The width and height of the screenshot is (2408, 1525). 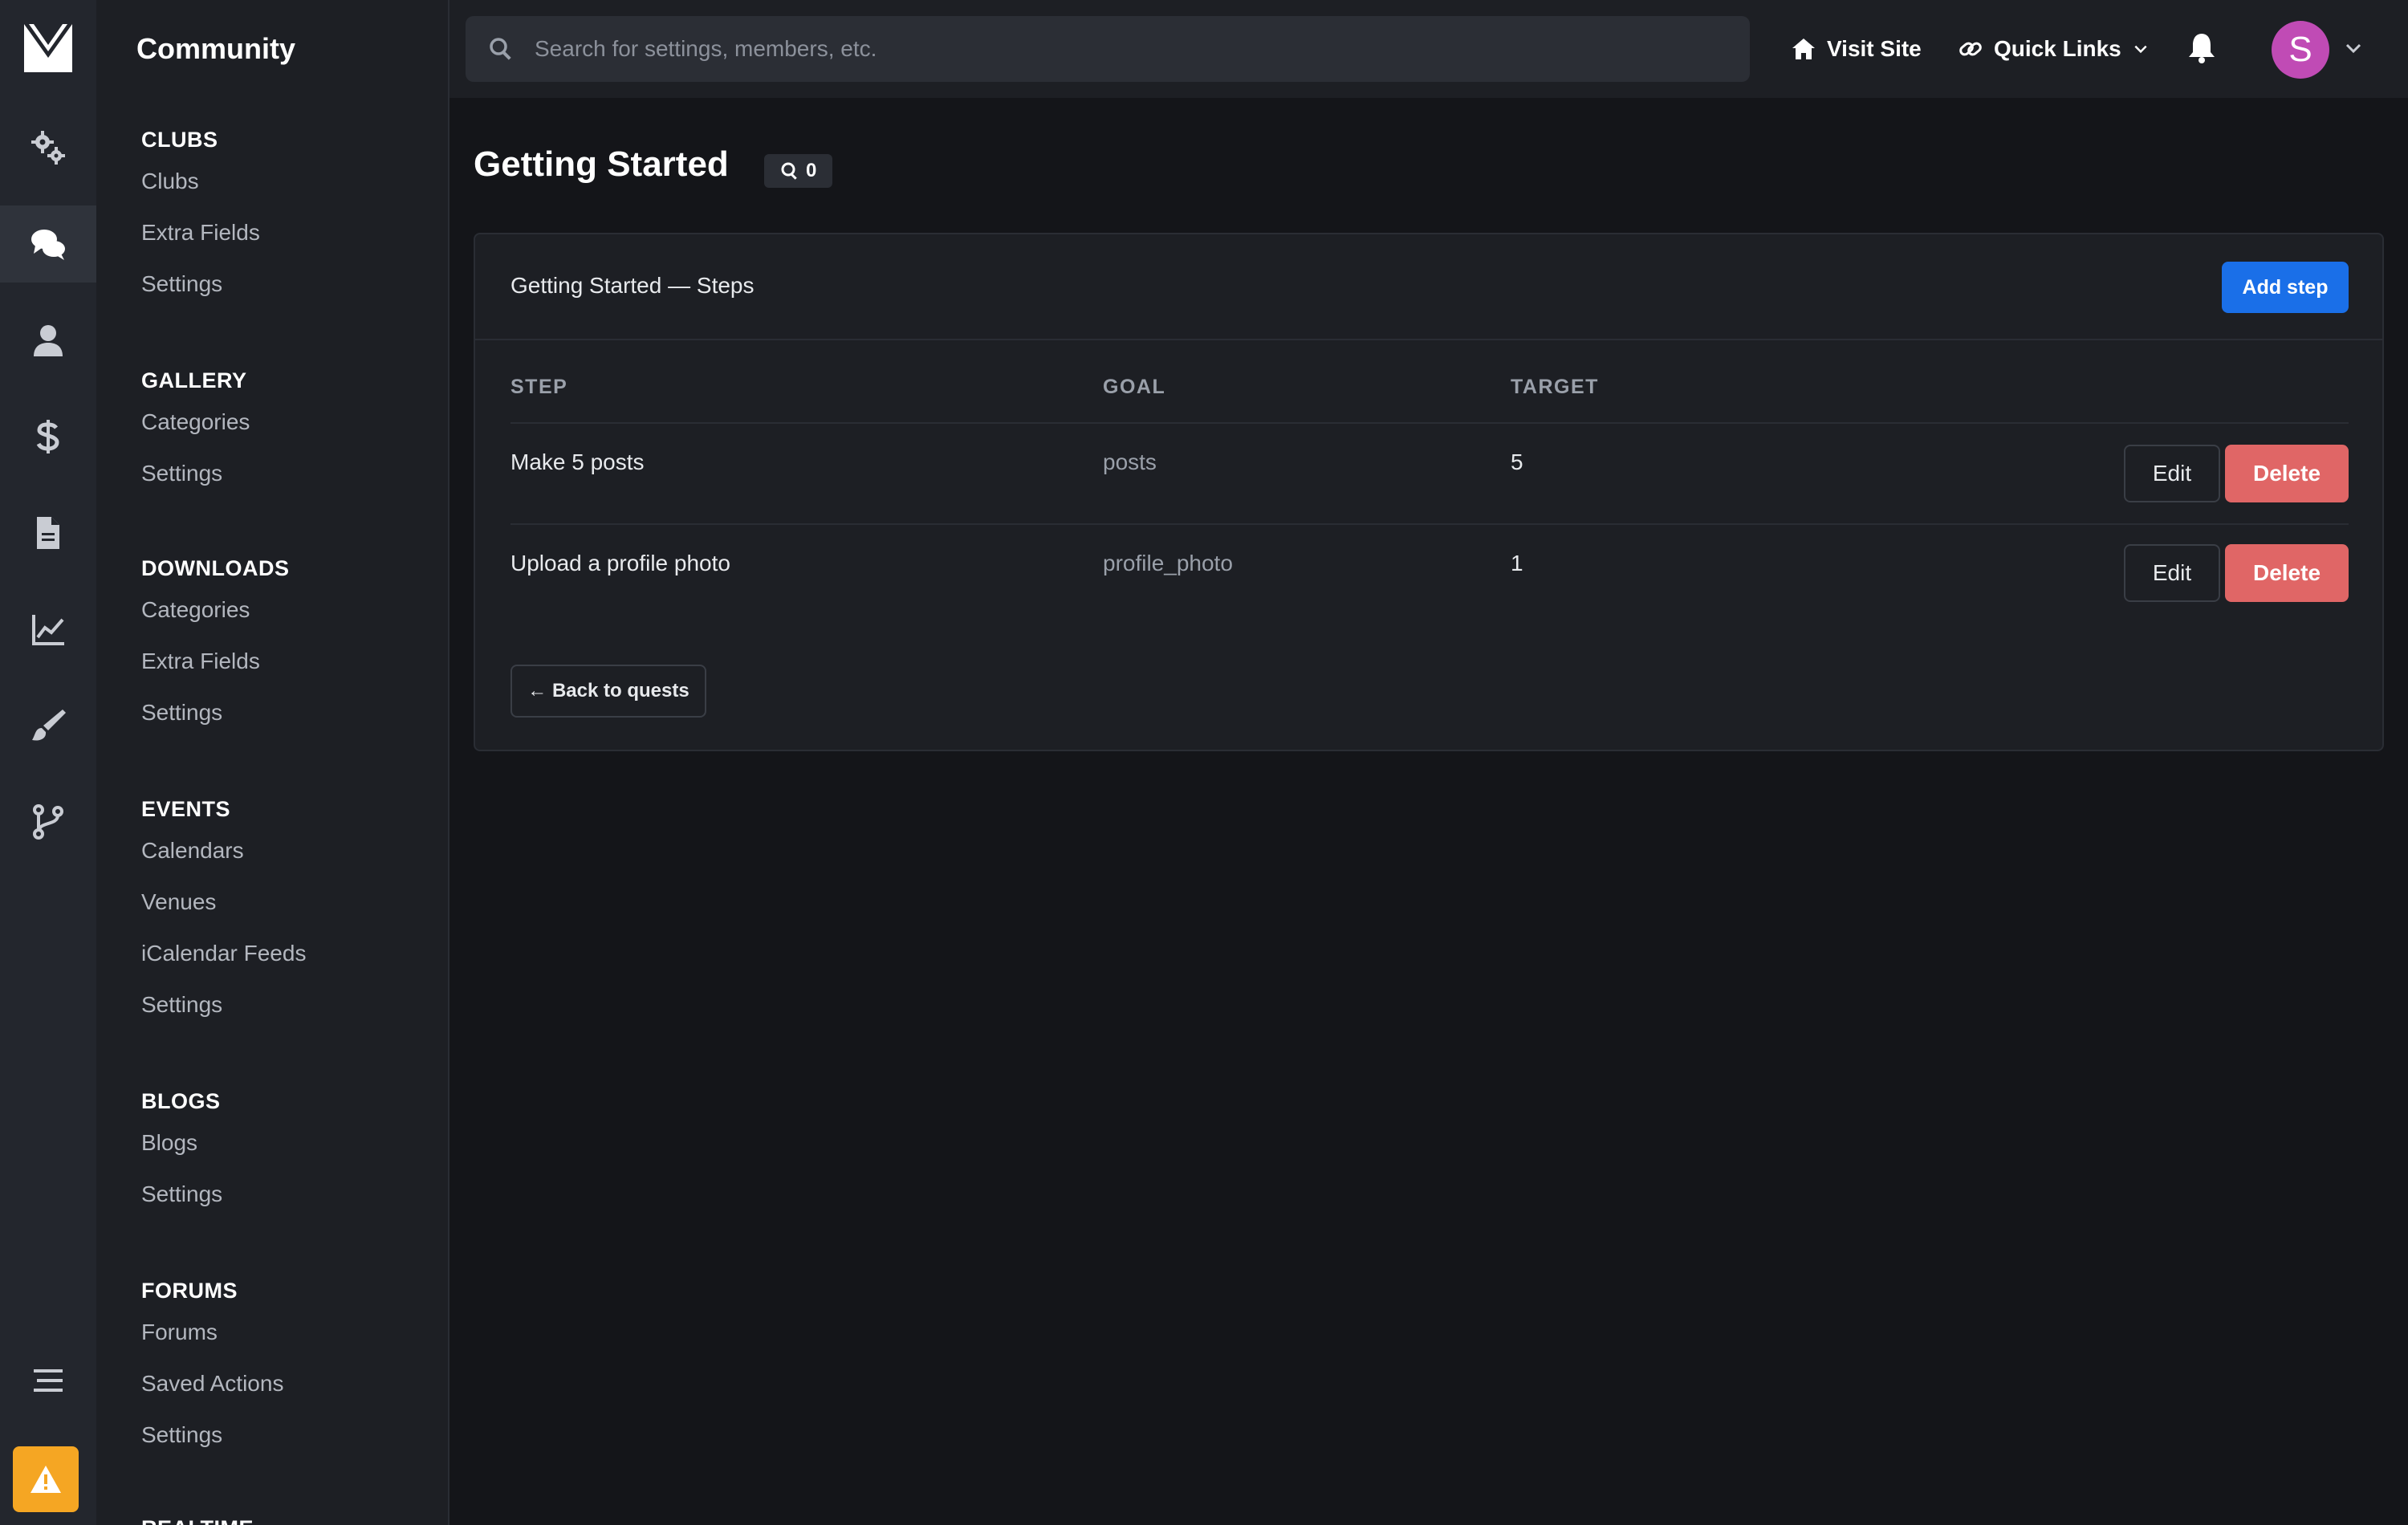 What do you see at coordinates (48, 630) in the screenshot?
I see `chart-line-icon` at bounding box center [48, 630].